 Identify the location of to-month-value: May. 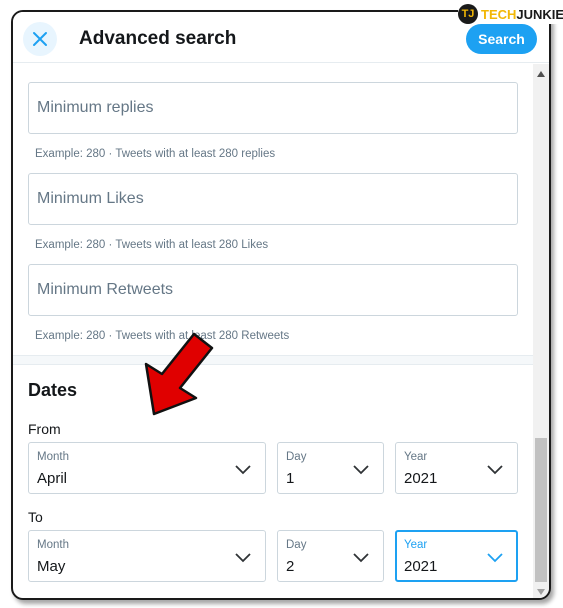
(51, 566).